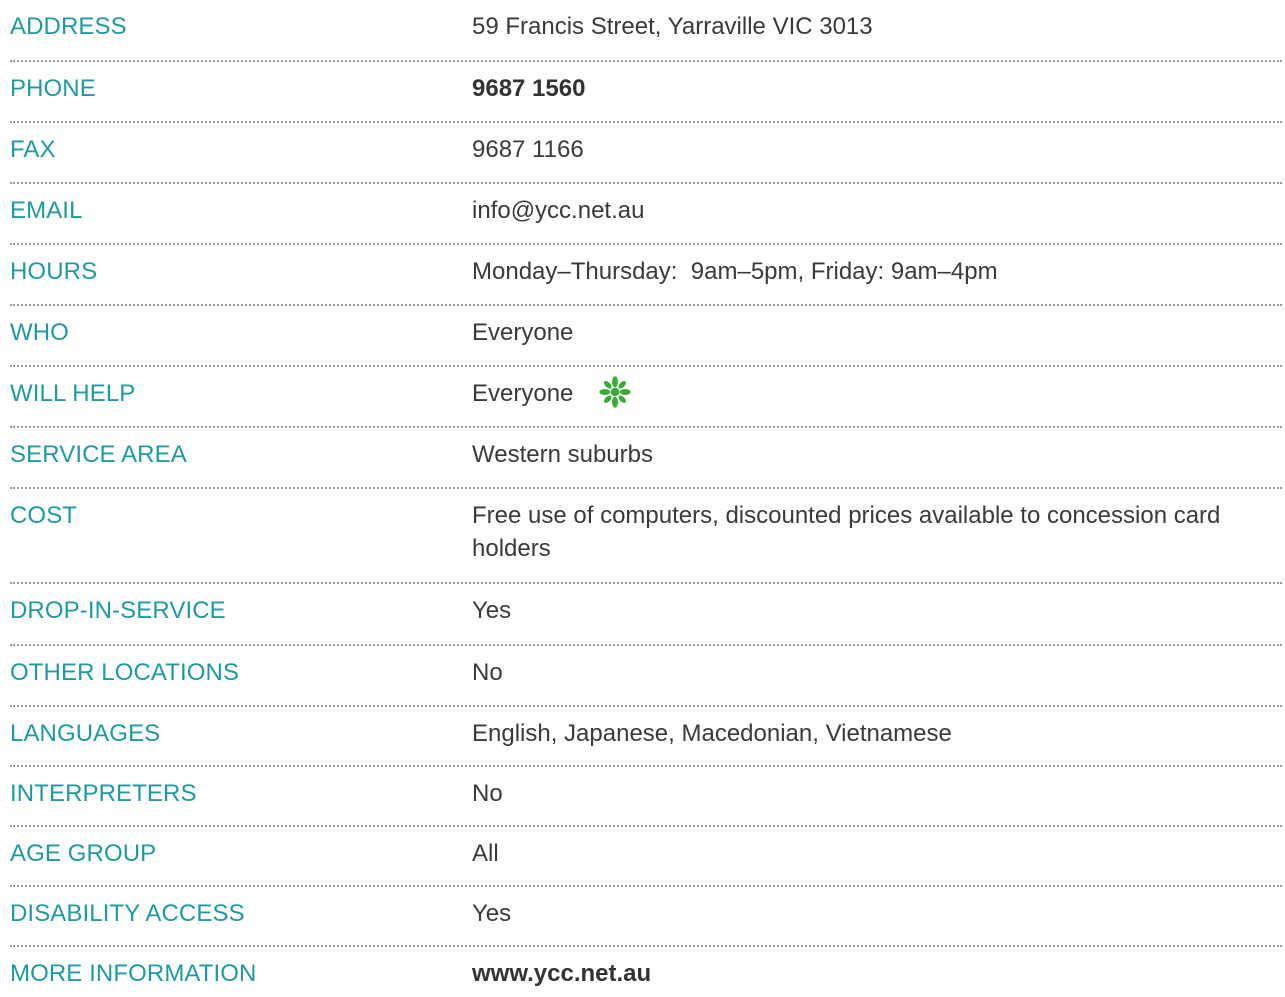 The width and height of the screenshot is (1285, 997). What do you see at coordinates (125, 672) in the screenshot?
I see `row-label: OTHER LOCATIONS` at bounding box center [125, 672].